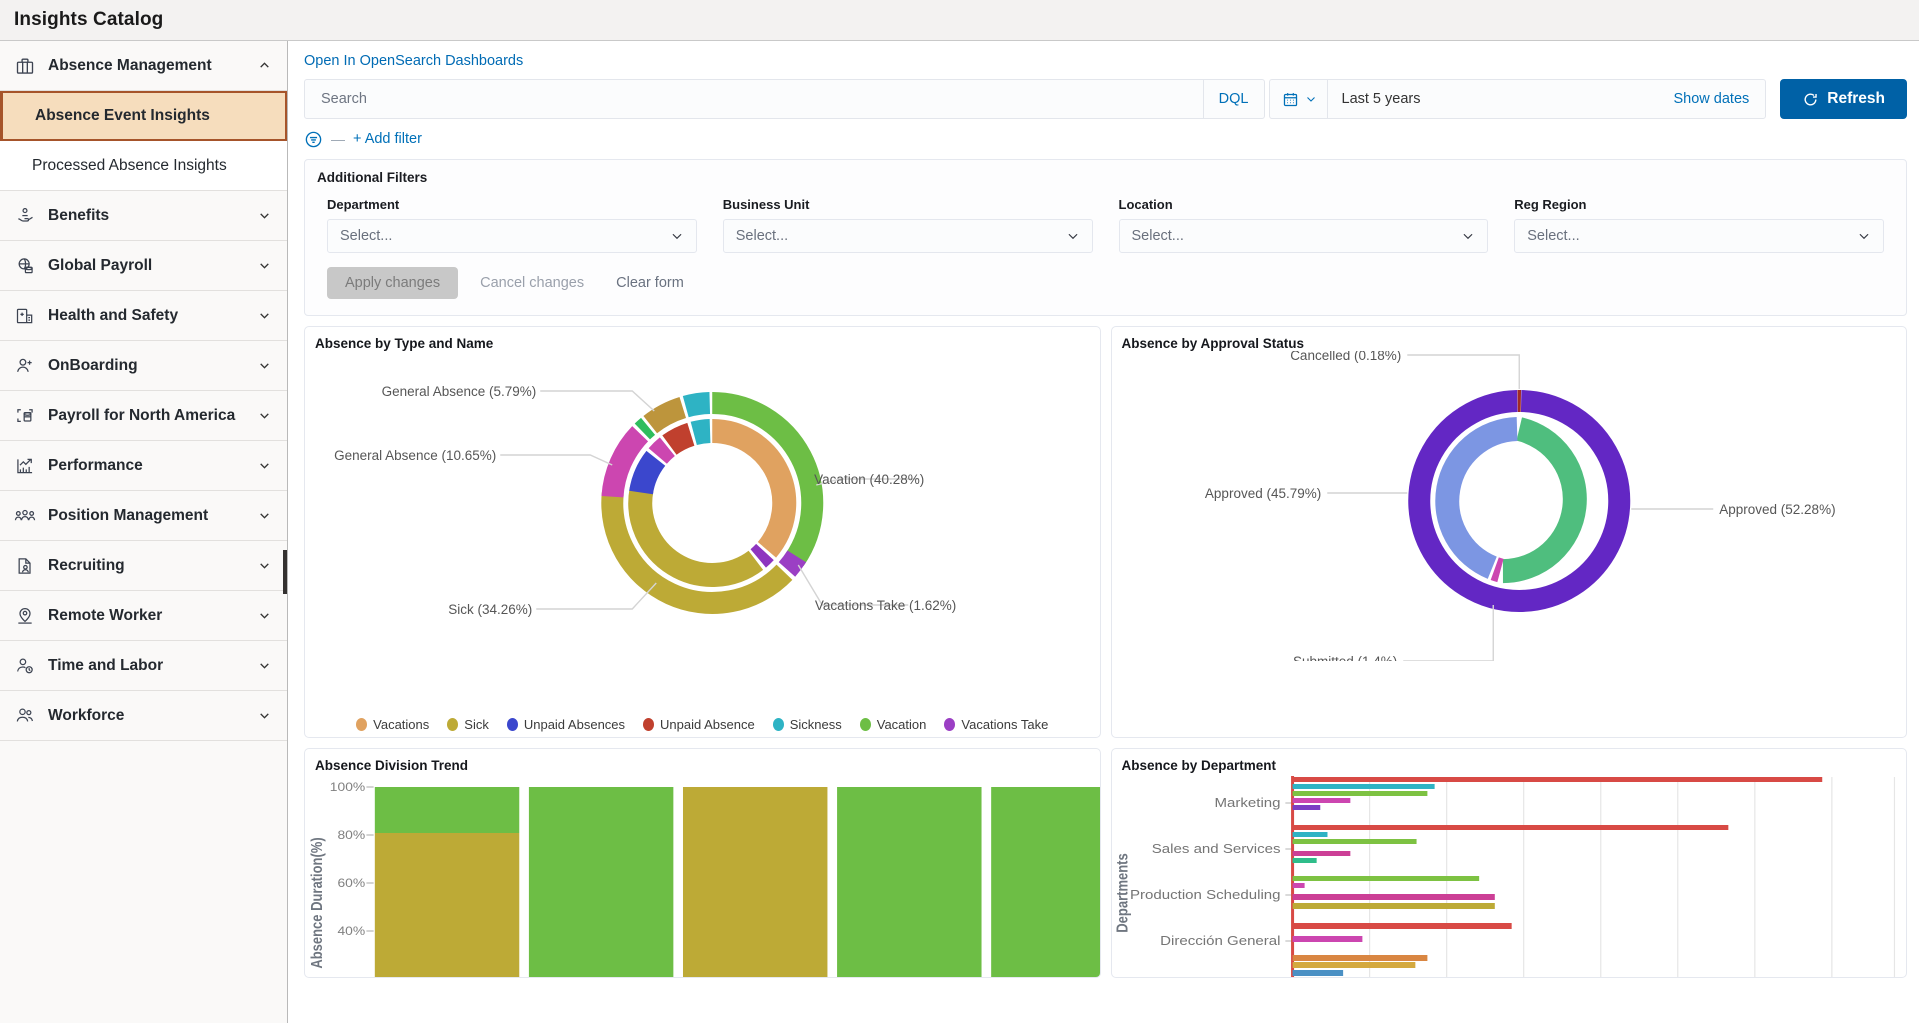  I want to click on field-label: Business Unit, so click(766, 204).